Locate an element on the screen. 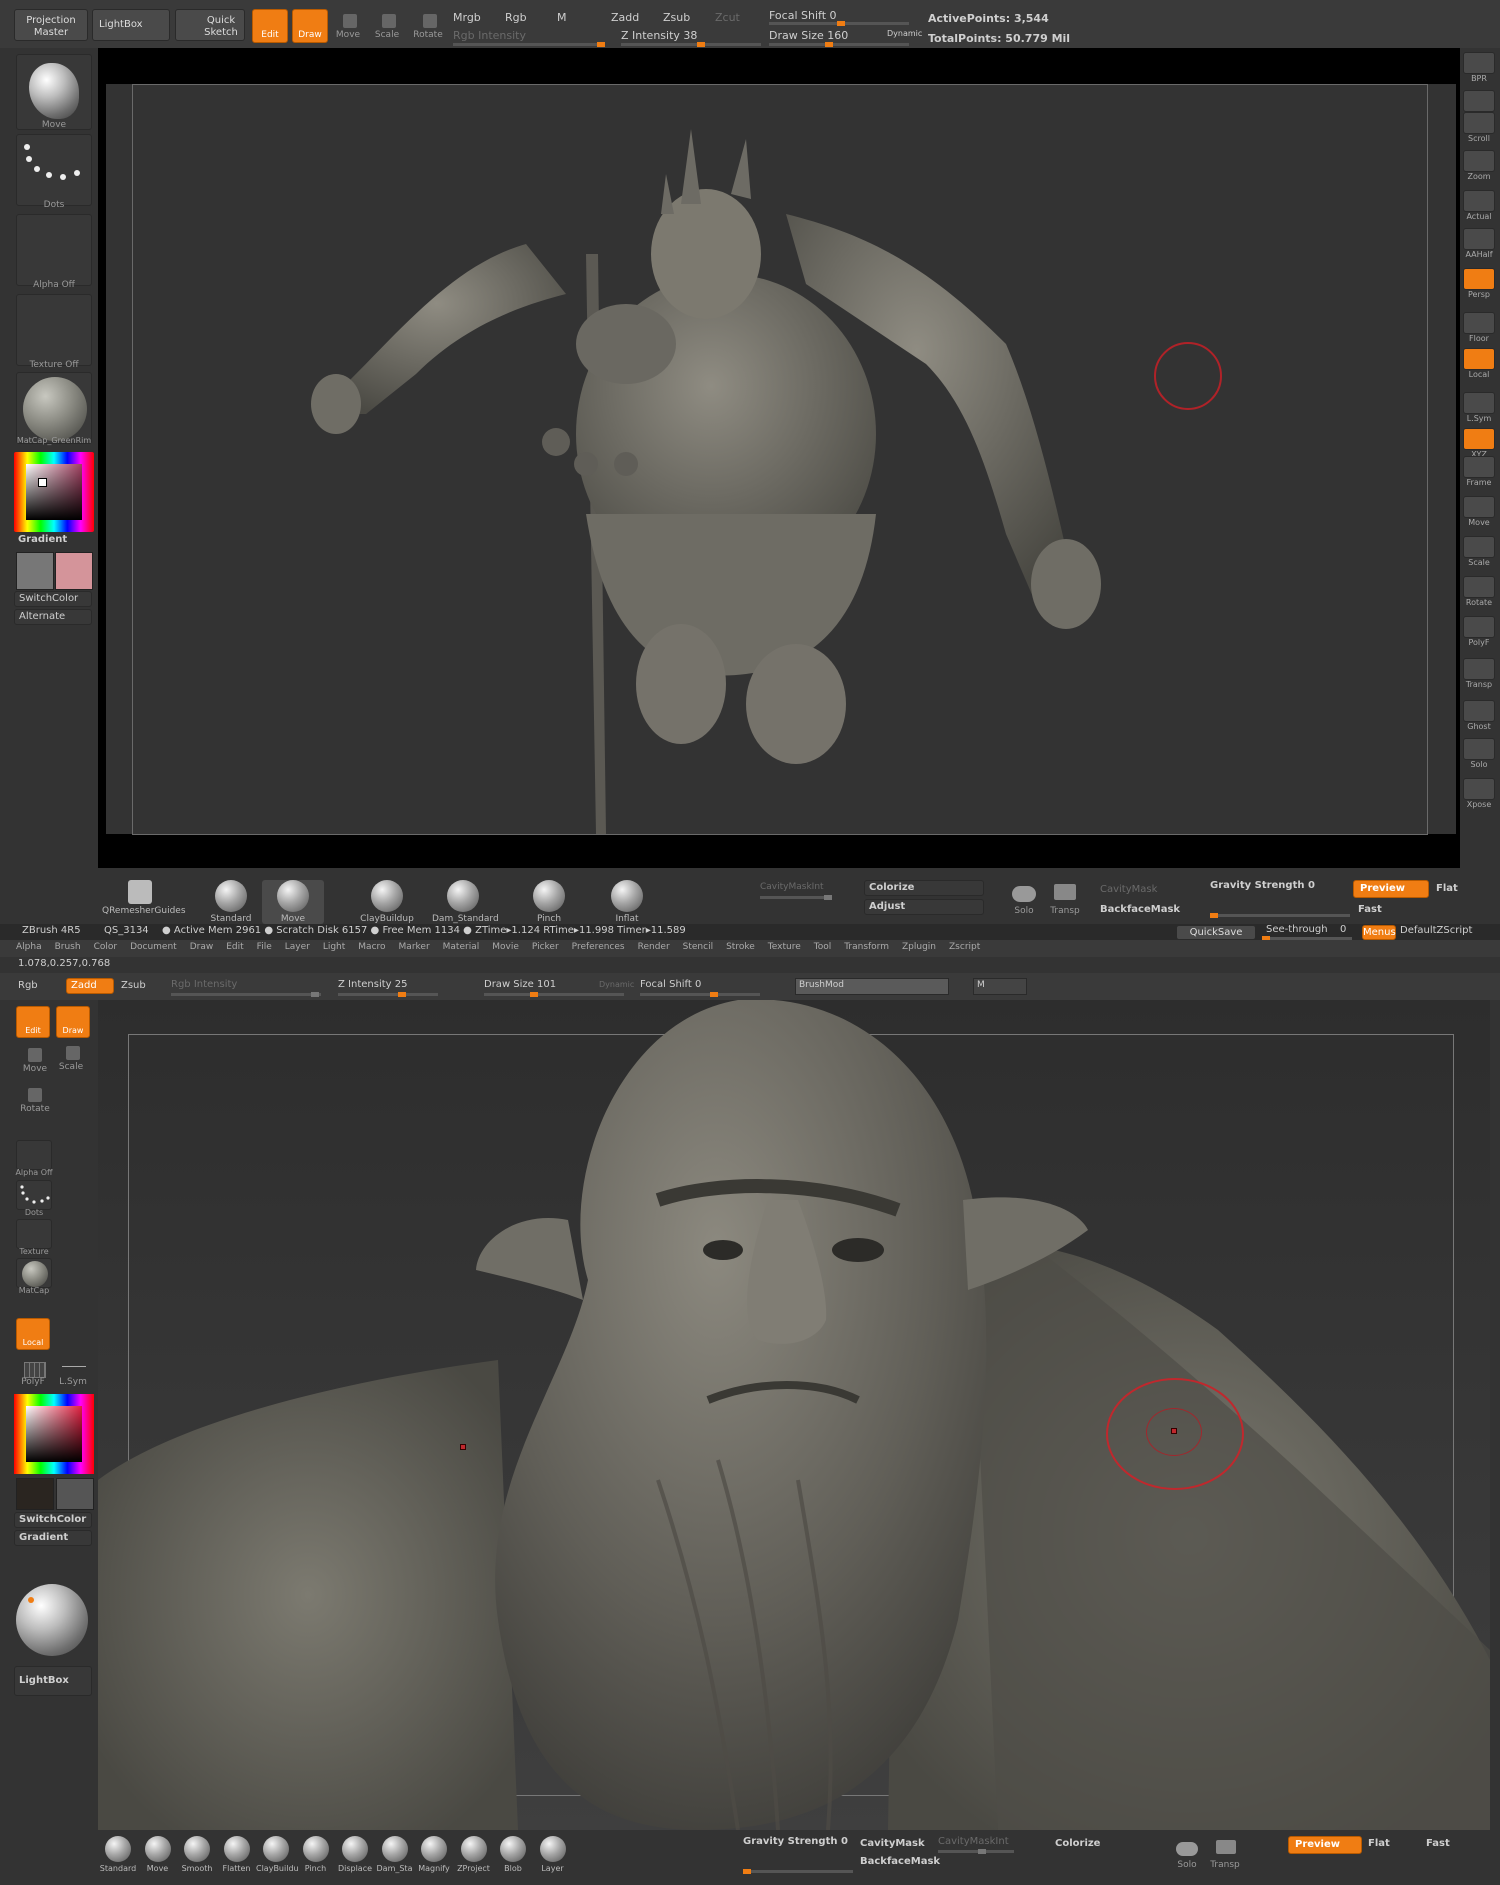 The height and width of the screenshot is (1885, 1500). menu-movie: Movie is located at coordinates (505, 947).